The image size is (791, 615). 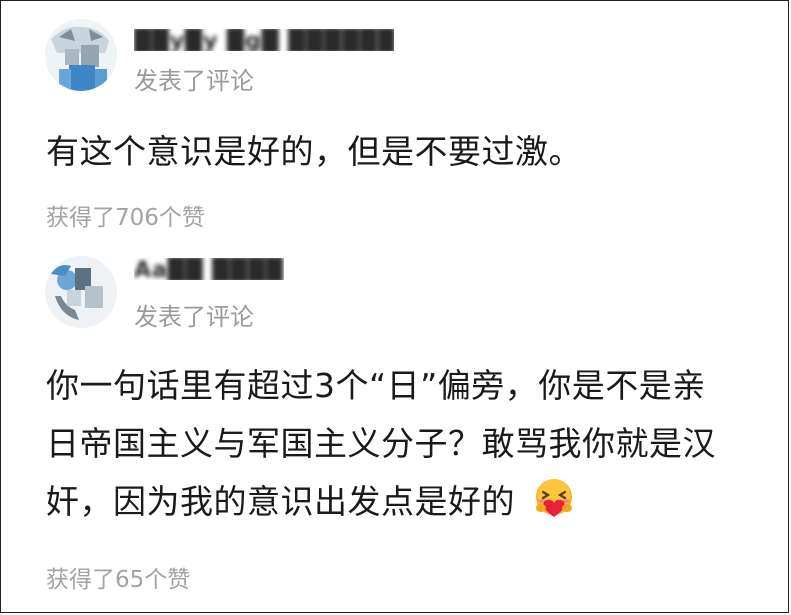 I want to click on comment-text-line: 日帝国主义与军国主义分子？敢骂我你就是汉, so click(x=381, y=443).